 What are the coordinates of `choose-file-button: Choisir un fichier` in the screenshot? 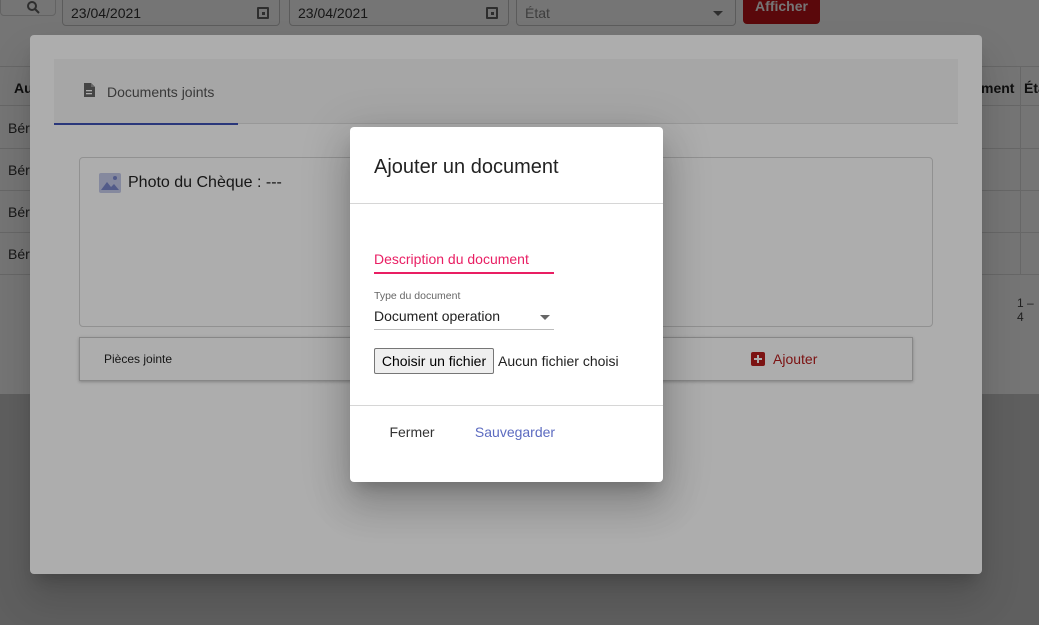 It's located at (434, 361).